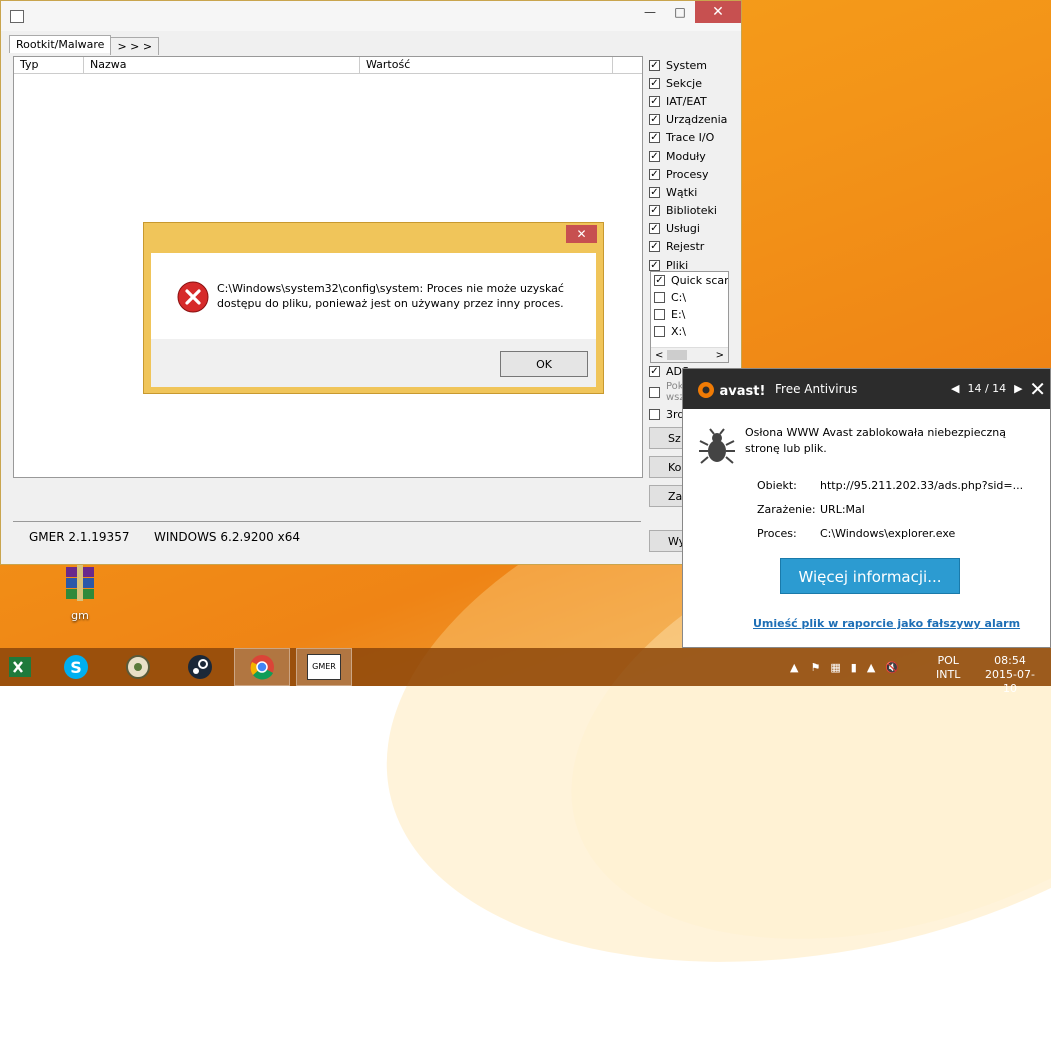 The image size is (1051, 1038). What do you see at coordinates (222, 65) in the screenshot?
I see `column-nazwa: Nazwa` at bounding box center [222, 65].